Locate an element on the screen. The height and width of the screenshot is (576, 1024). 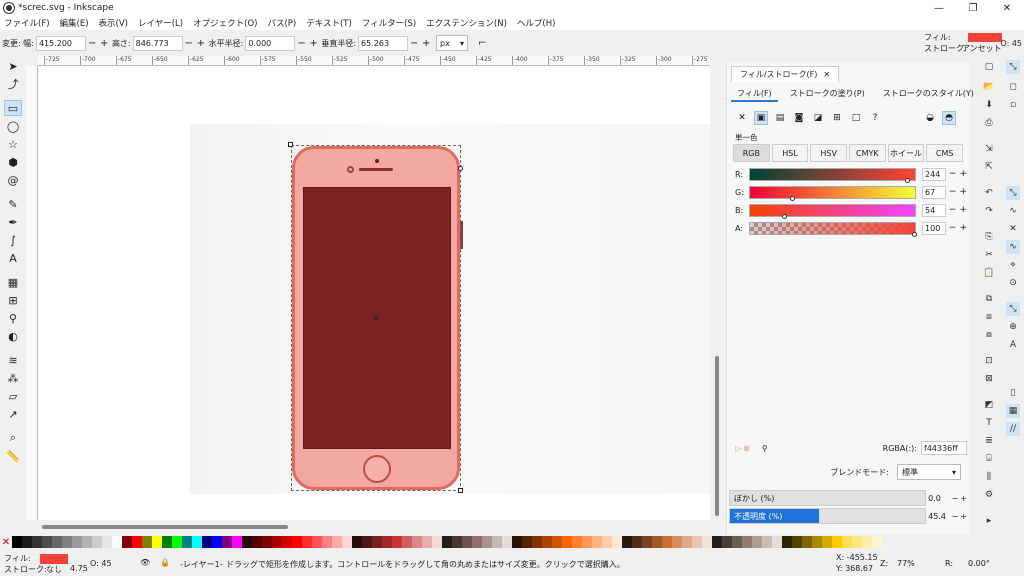
text-font-icon: T is located at coordinates (989, 423).